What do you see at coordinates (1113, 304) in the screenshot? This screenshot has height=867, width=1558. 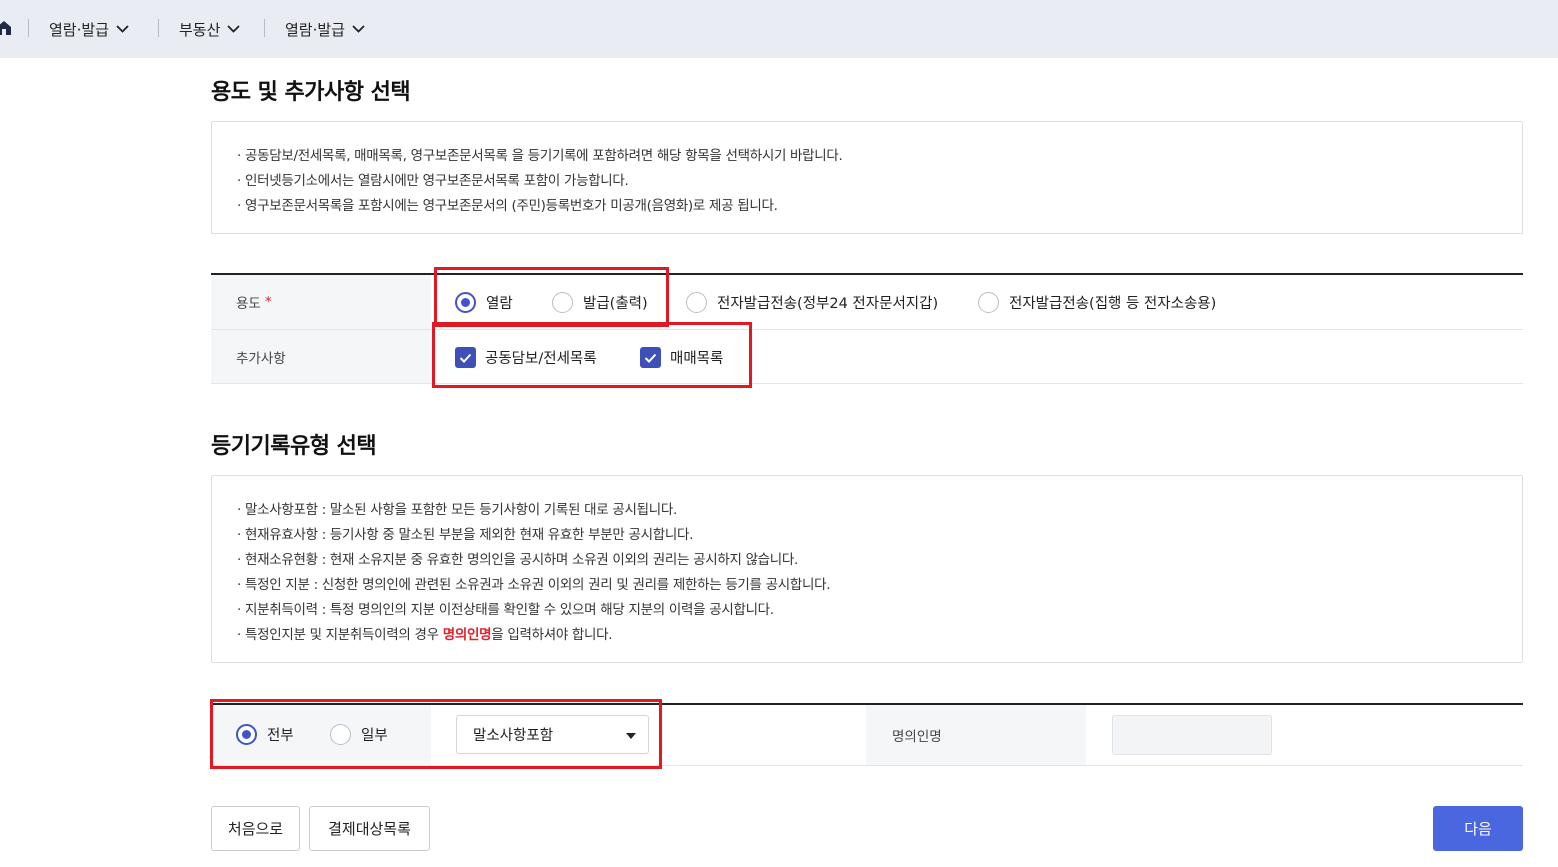 I see `radio-label: 전자발급전송(집행 등 전자소송용)` at bounding box center [1113, 304].